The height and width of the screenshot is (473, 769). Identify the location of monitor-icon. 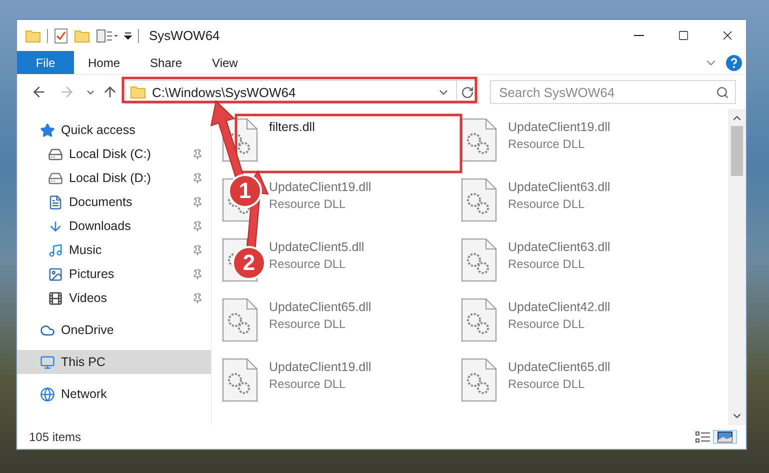
(47, 362).